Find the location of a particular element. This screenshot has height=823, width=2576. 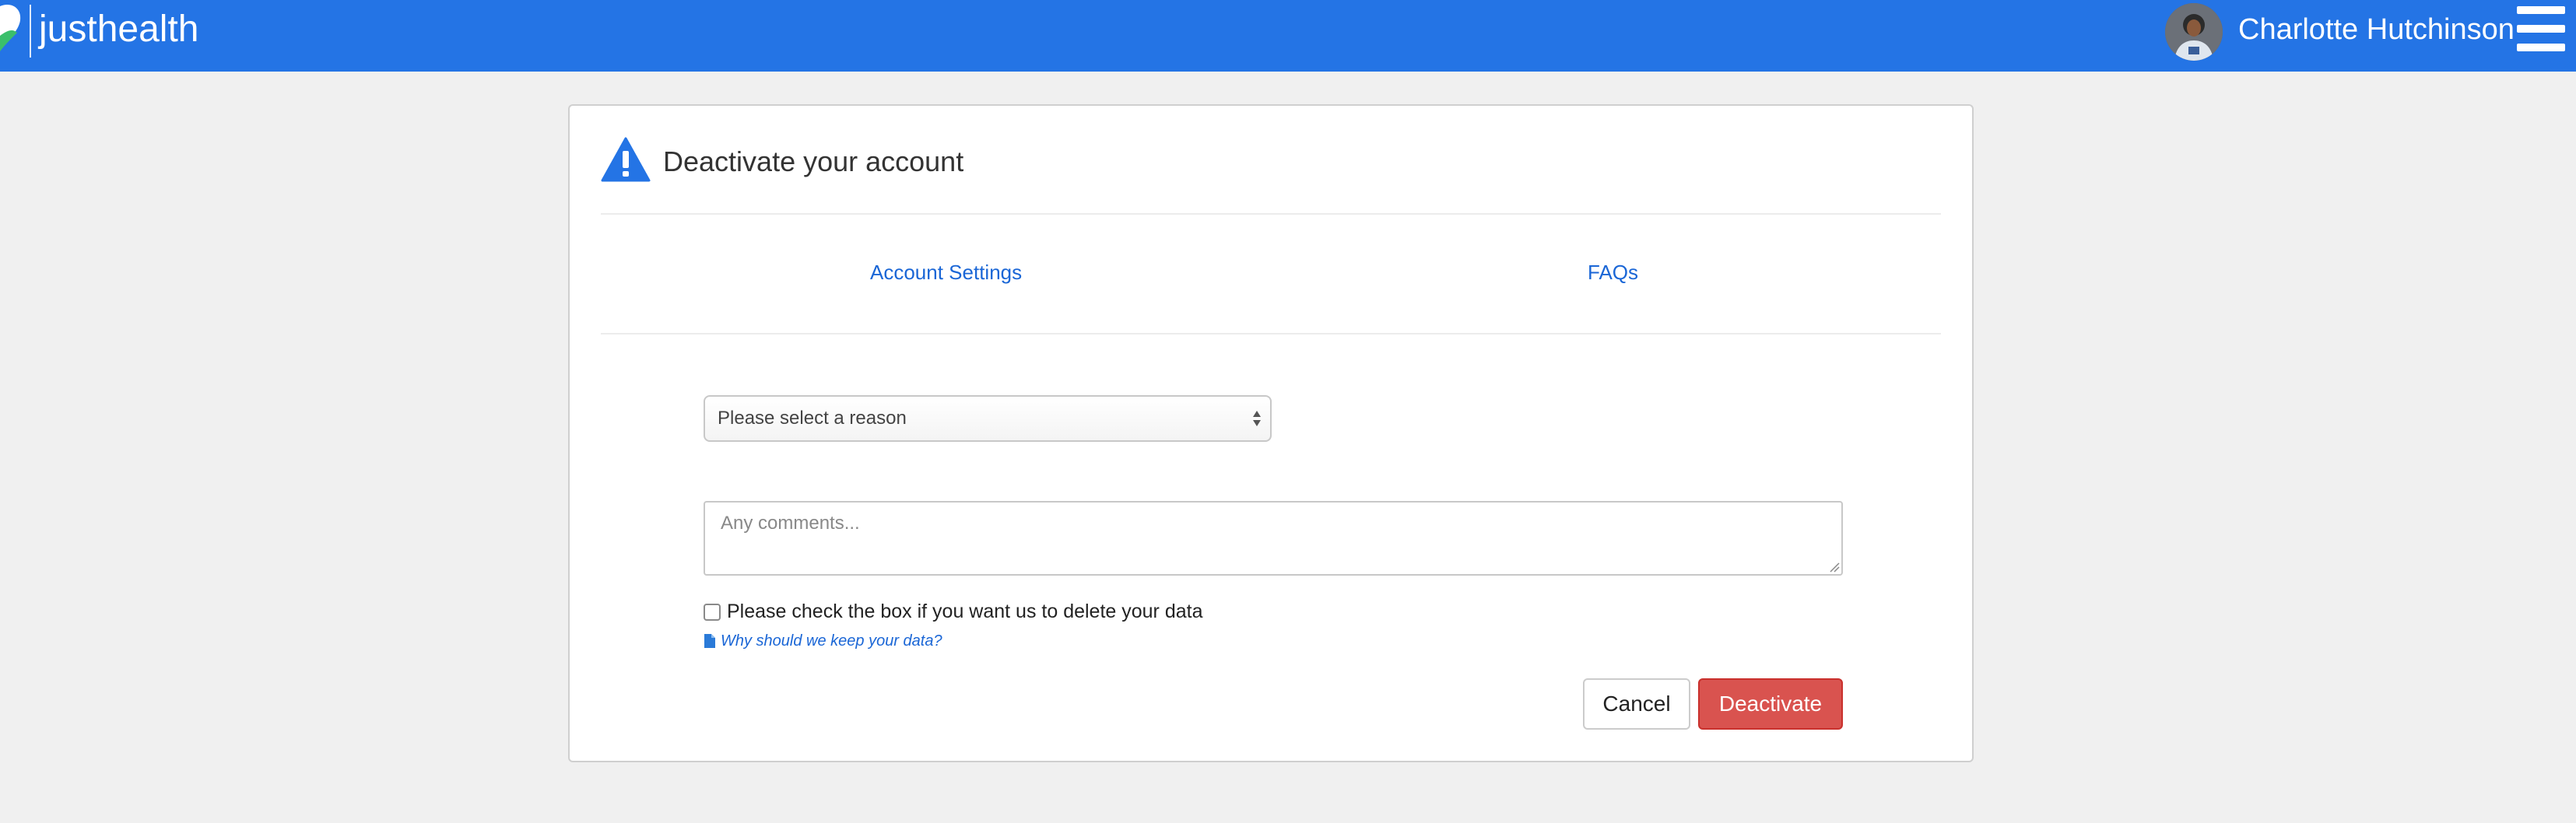

account-settings-link: Account Settings is located at coordinates (946, 272).